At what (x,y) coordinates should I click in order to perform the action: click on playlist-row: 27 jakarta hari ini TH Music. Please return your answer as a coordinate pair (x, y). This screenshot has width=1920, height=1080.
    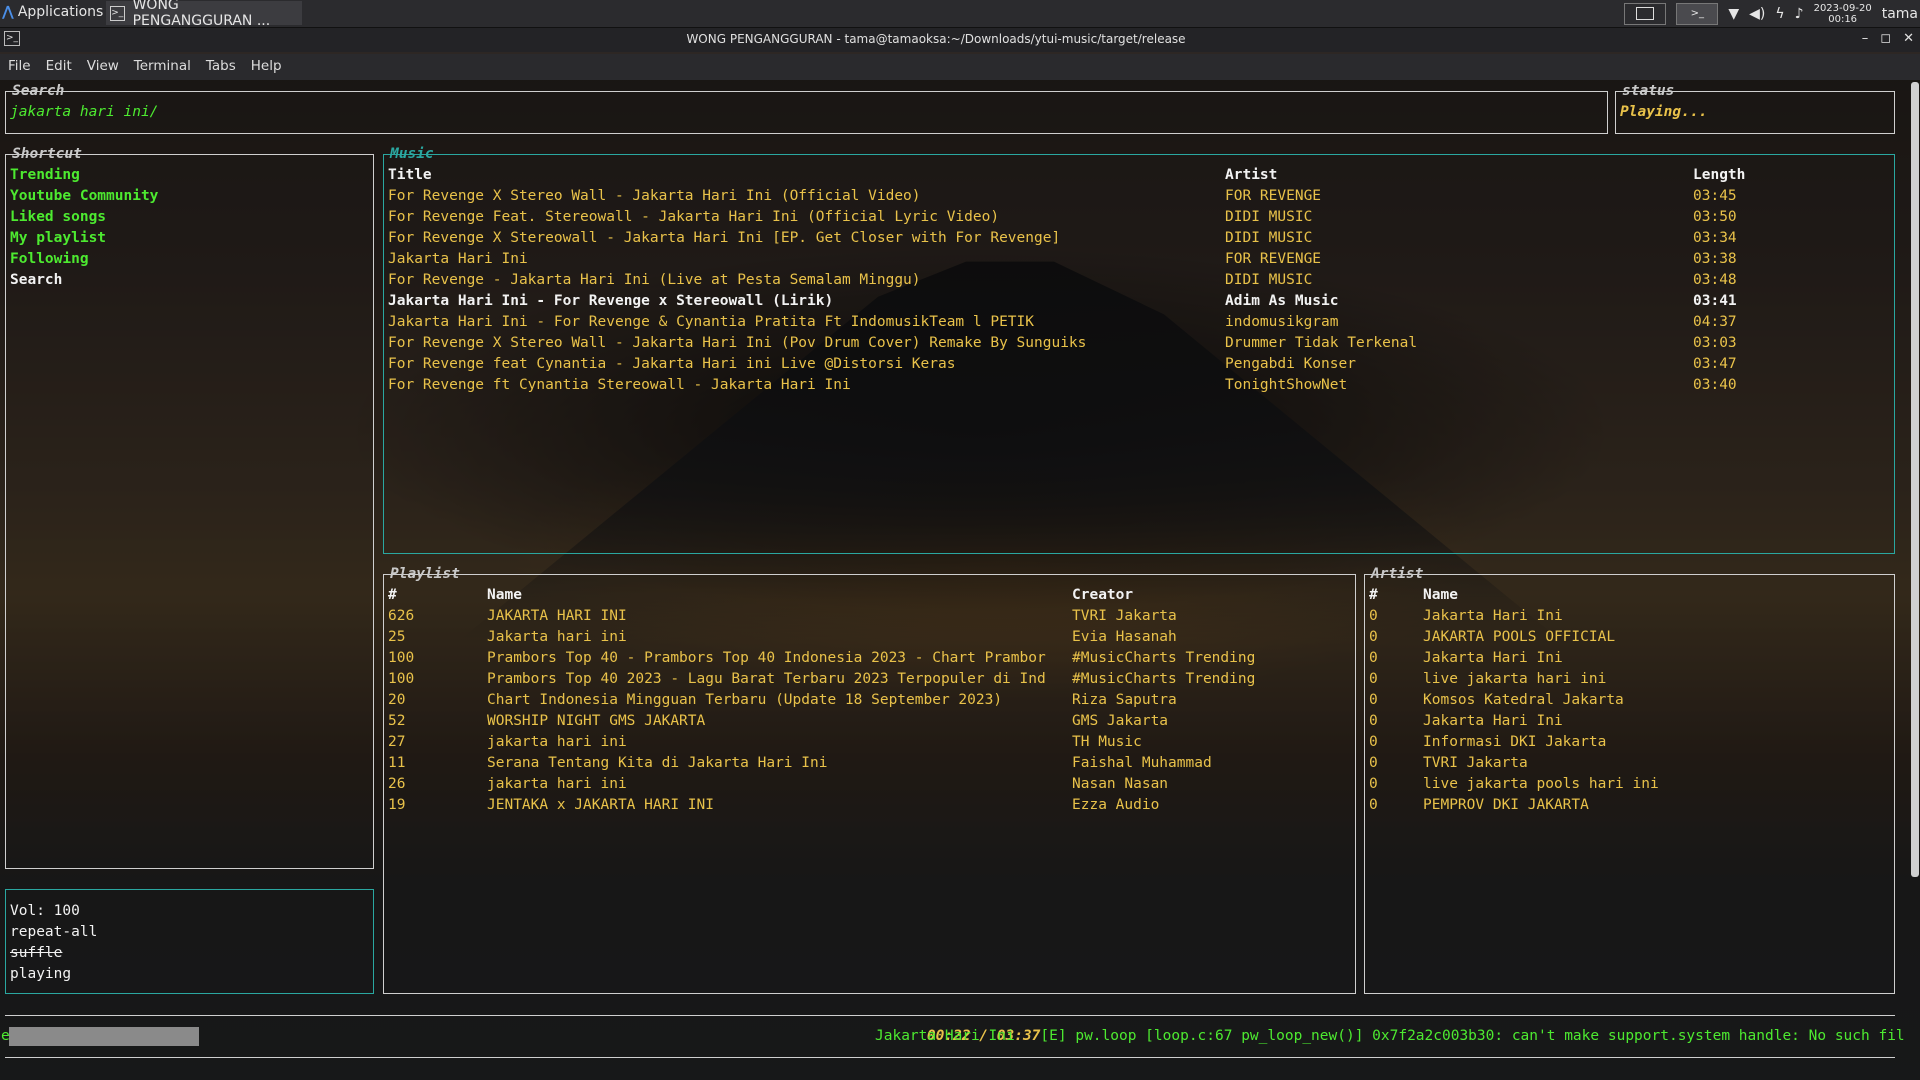
    Looking at the image, I should click on (870, 742).